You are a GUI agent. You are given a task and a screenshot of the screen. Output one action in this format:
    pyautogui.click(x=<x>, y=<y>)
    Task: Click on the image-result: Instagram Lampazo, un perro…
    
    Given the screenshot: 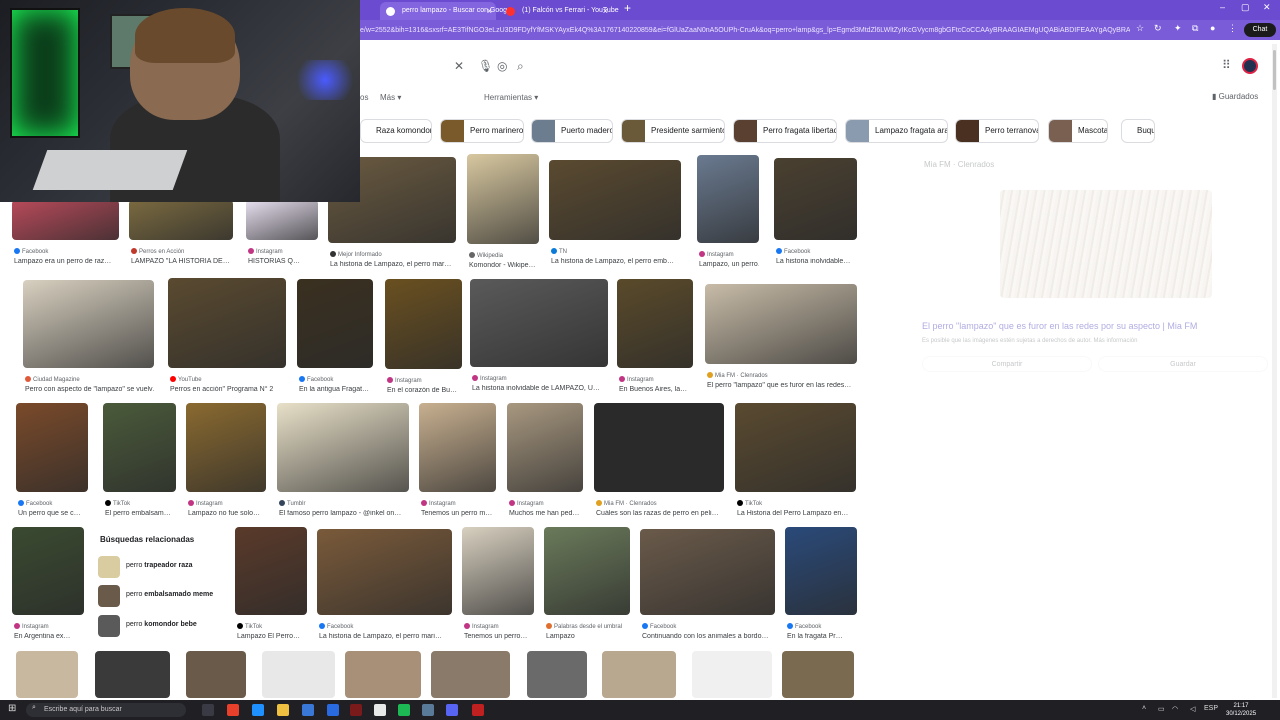 What is the action you would take?
    pyautogui.click(x=728, y=216)
    